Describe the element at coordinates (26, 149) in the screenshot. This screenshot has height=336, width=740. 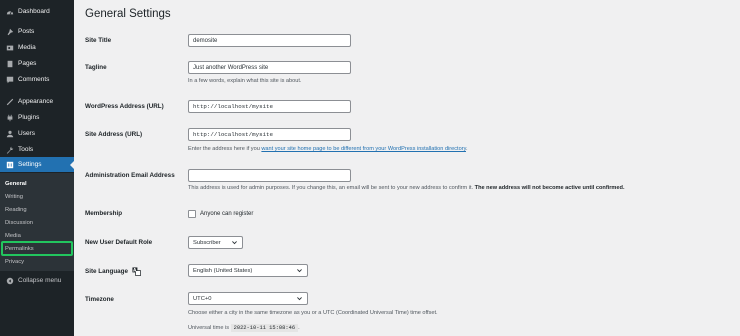
I see `sidebar-item-label: Tools` at that location.